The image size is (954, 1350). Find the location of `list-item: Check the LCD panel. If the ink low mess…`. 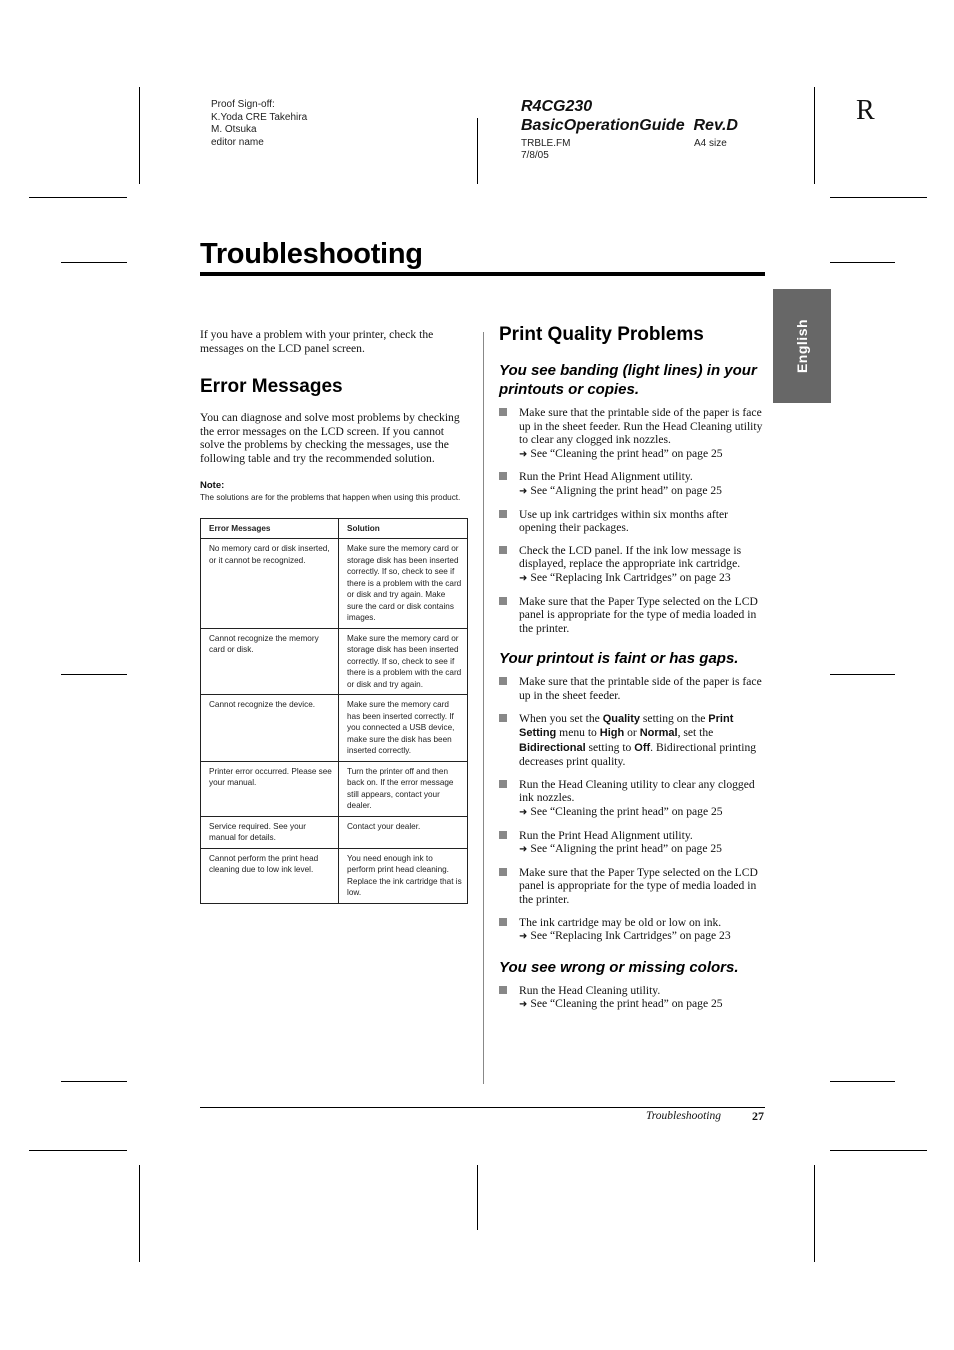

list-item: Check the LCD panel. If the ink low mess… is located at coordinates (633, 565).